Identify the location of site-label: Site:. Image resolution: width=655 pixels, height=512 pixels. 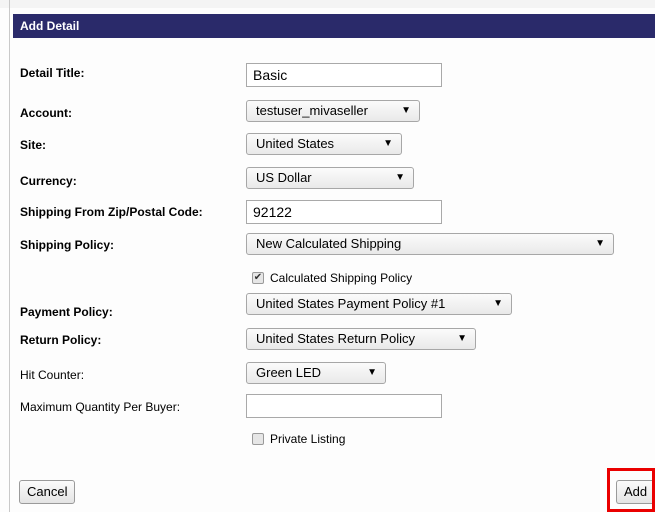
(33, 145).